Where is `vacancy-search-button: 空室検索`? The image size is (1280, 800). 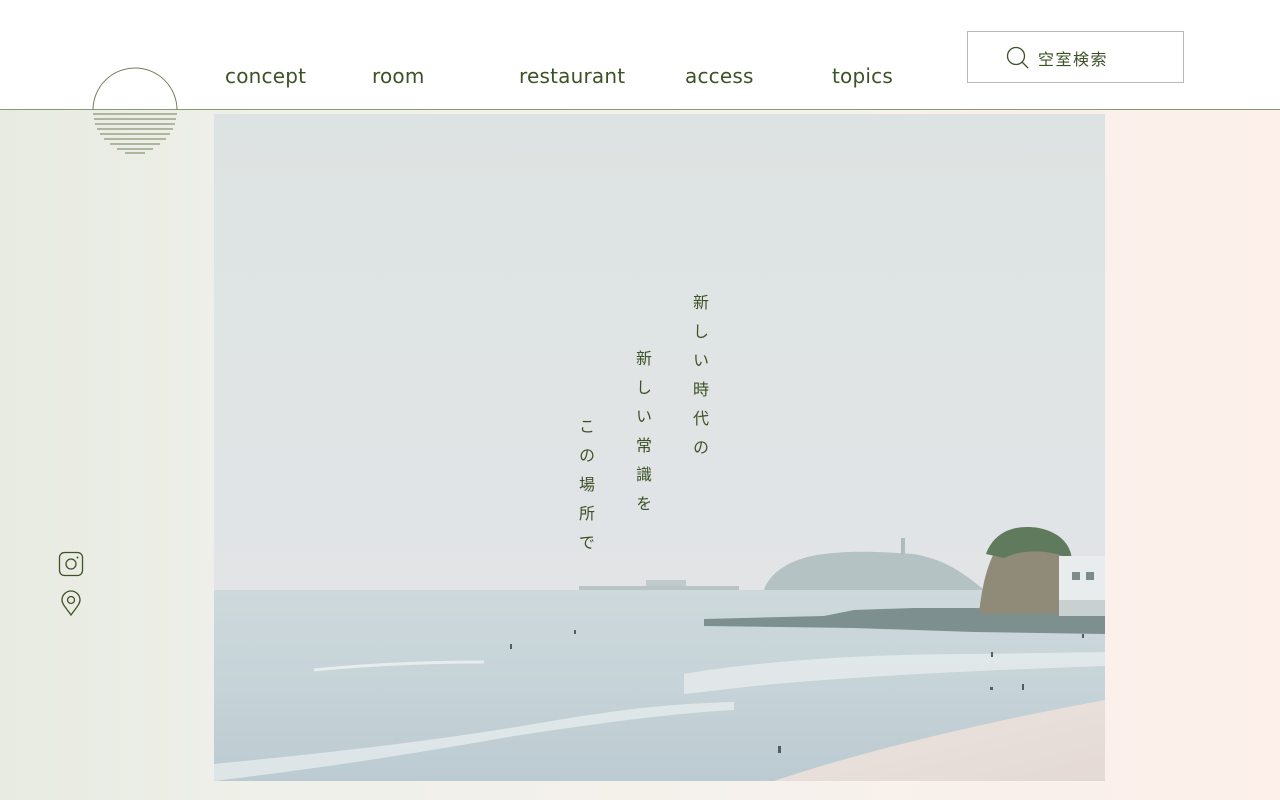 vacancy-search-button: 空室検索 is located at coordinates (1075, 57).